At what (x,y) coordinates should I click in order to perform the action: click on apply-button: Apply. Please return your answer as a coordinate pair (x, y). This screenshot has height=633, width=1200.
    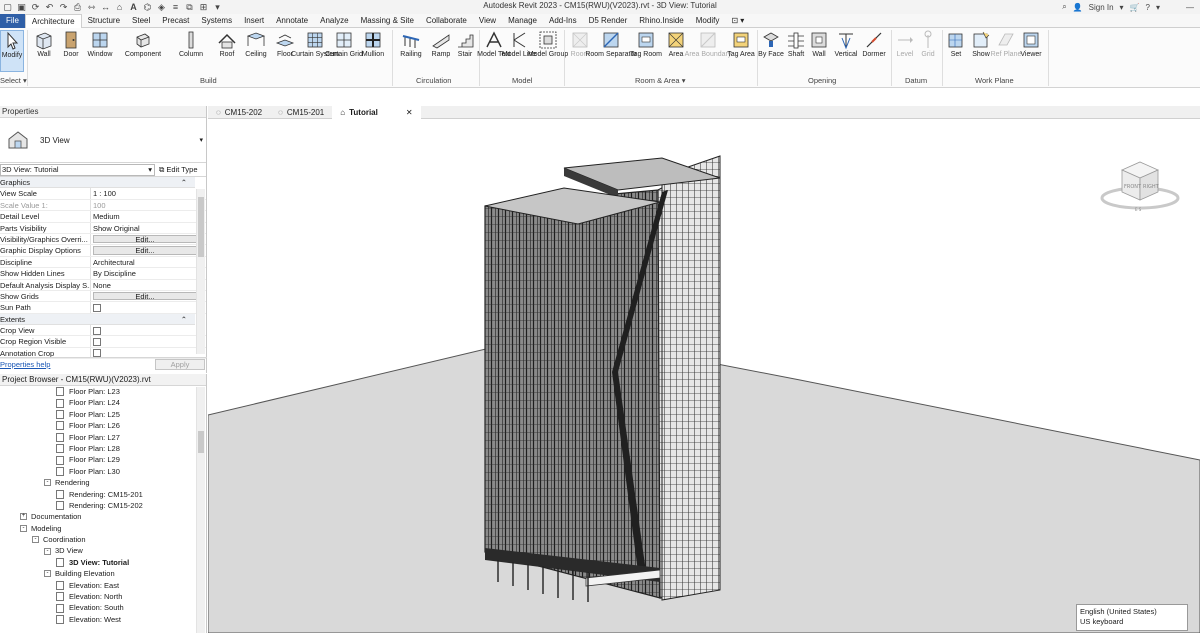
    Looking at the image, I should click on (180, 364).